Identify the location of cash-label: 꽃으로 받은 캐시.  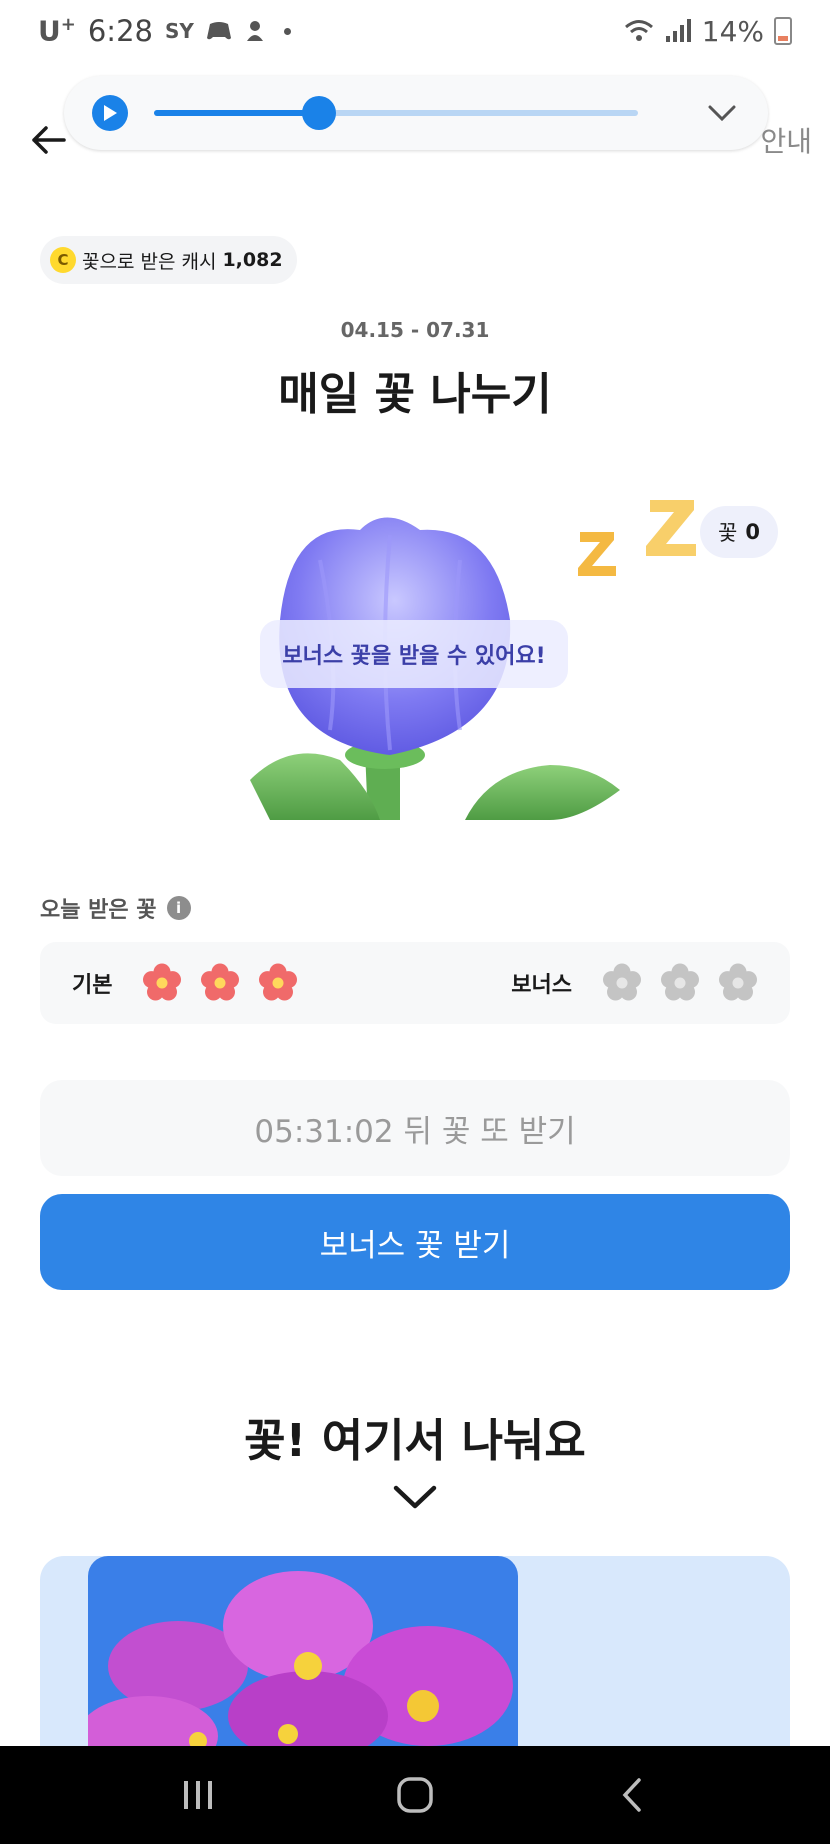
(149, 261).